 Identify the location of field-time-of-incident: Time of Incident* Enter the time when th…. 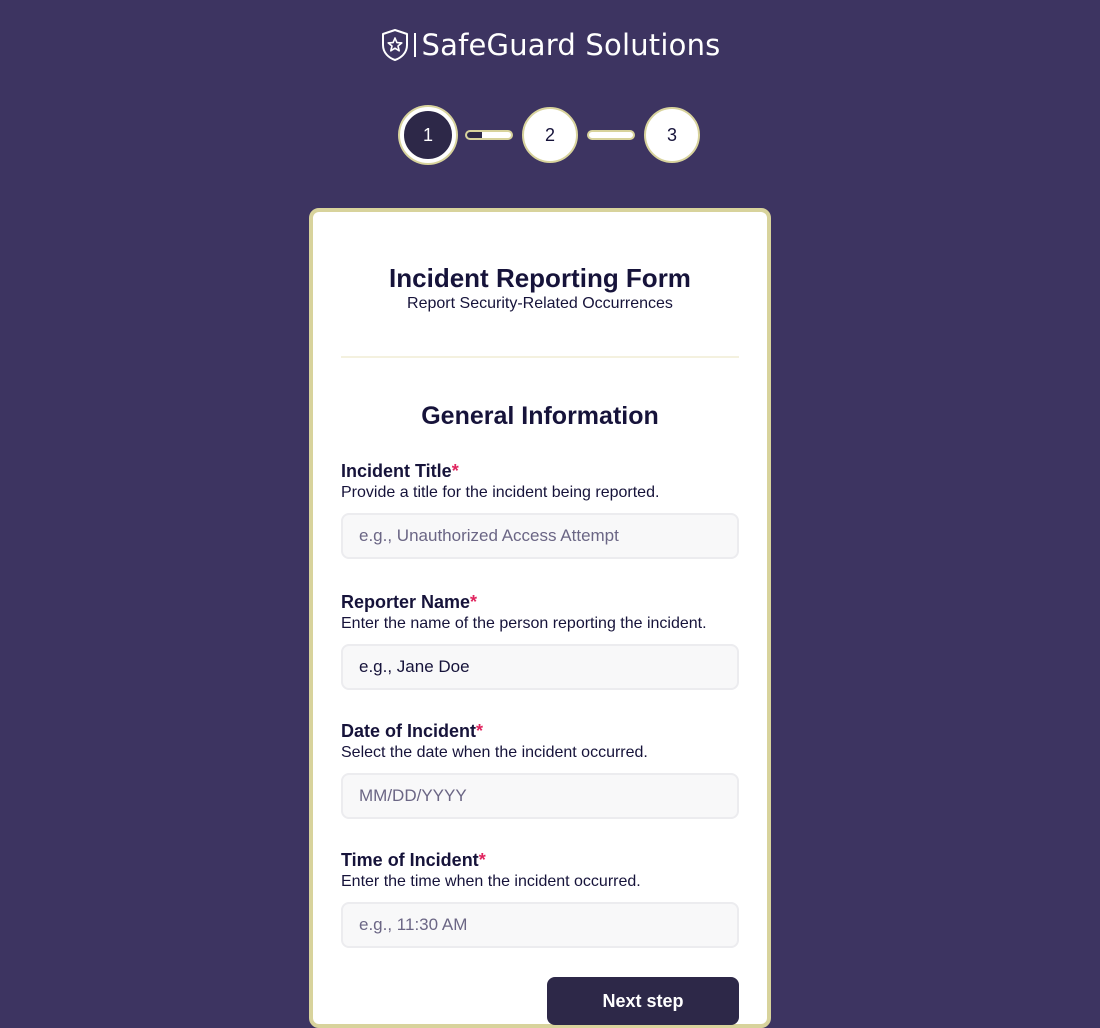
(540, 898).